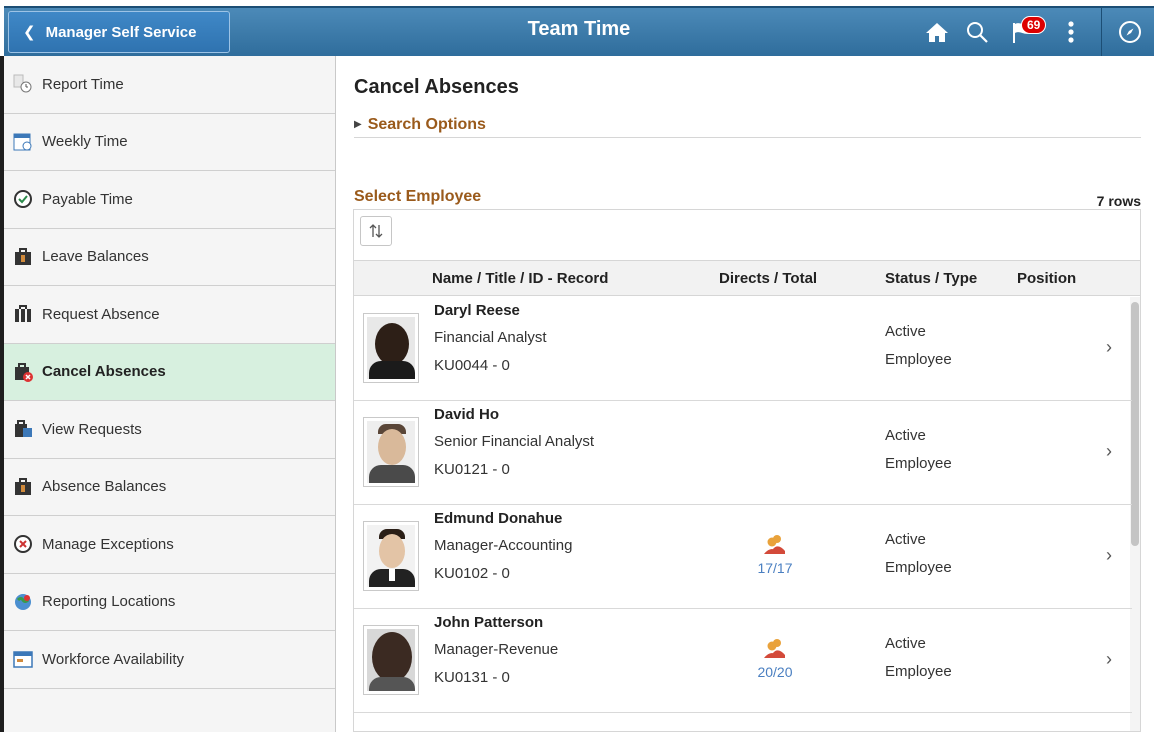 The height and width of the screenshot is (732, 1154). I want to click on employee-title: Manager-Accounting, so click(503, 545).